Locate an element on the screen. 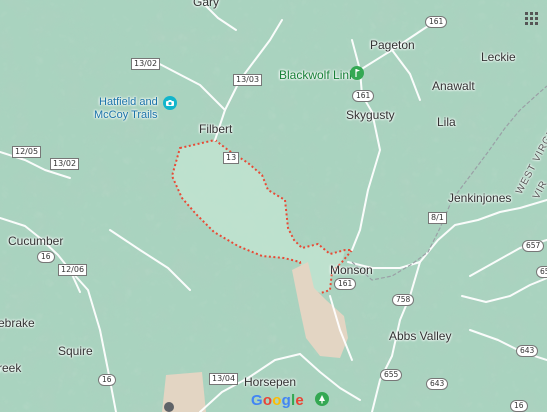 The width and height of the screenshot is (547, 412). town-label-leckie: Leckie is located at coordinates (498, 57).